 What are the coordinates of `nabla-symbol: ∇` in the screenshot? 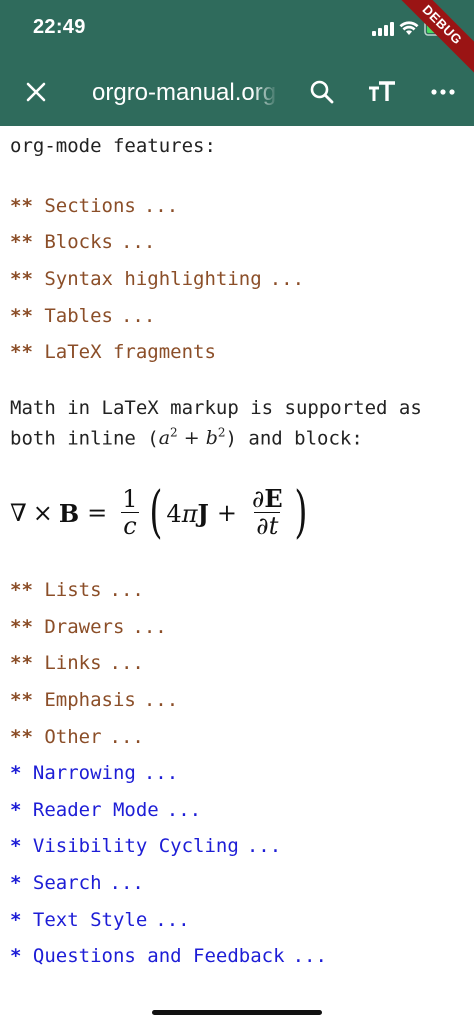 It's located at (18, 513).